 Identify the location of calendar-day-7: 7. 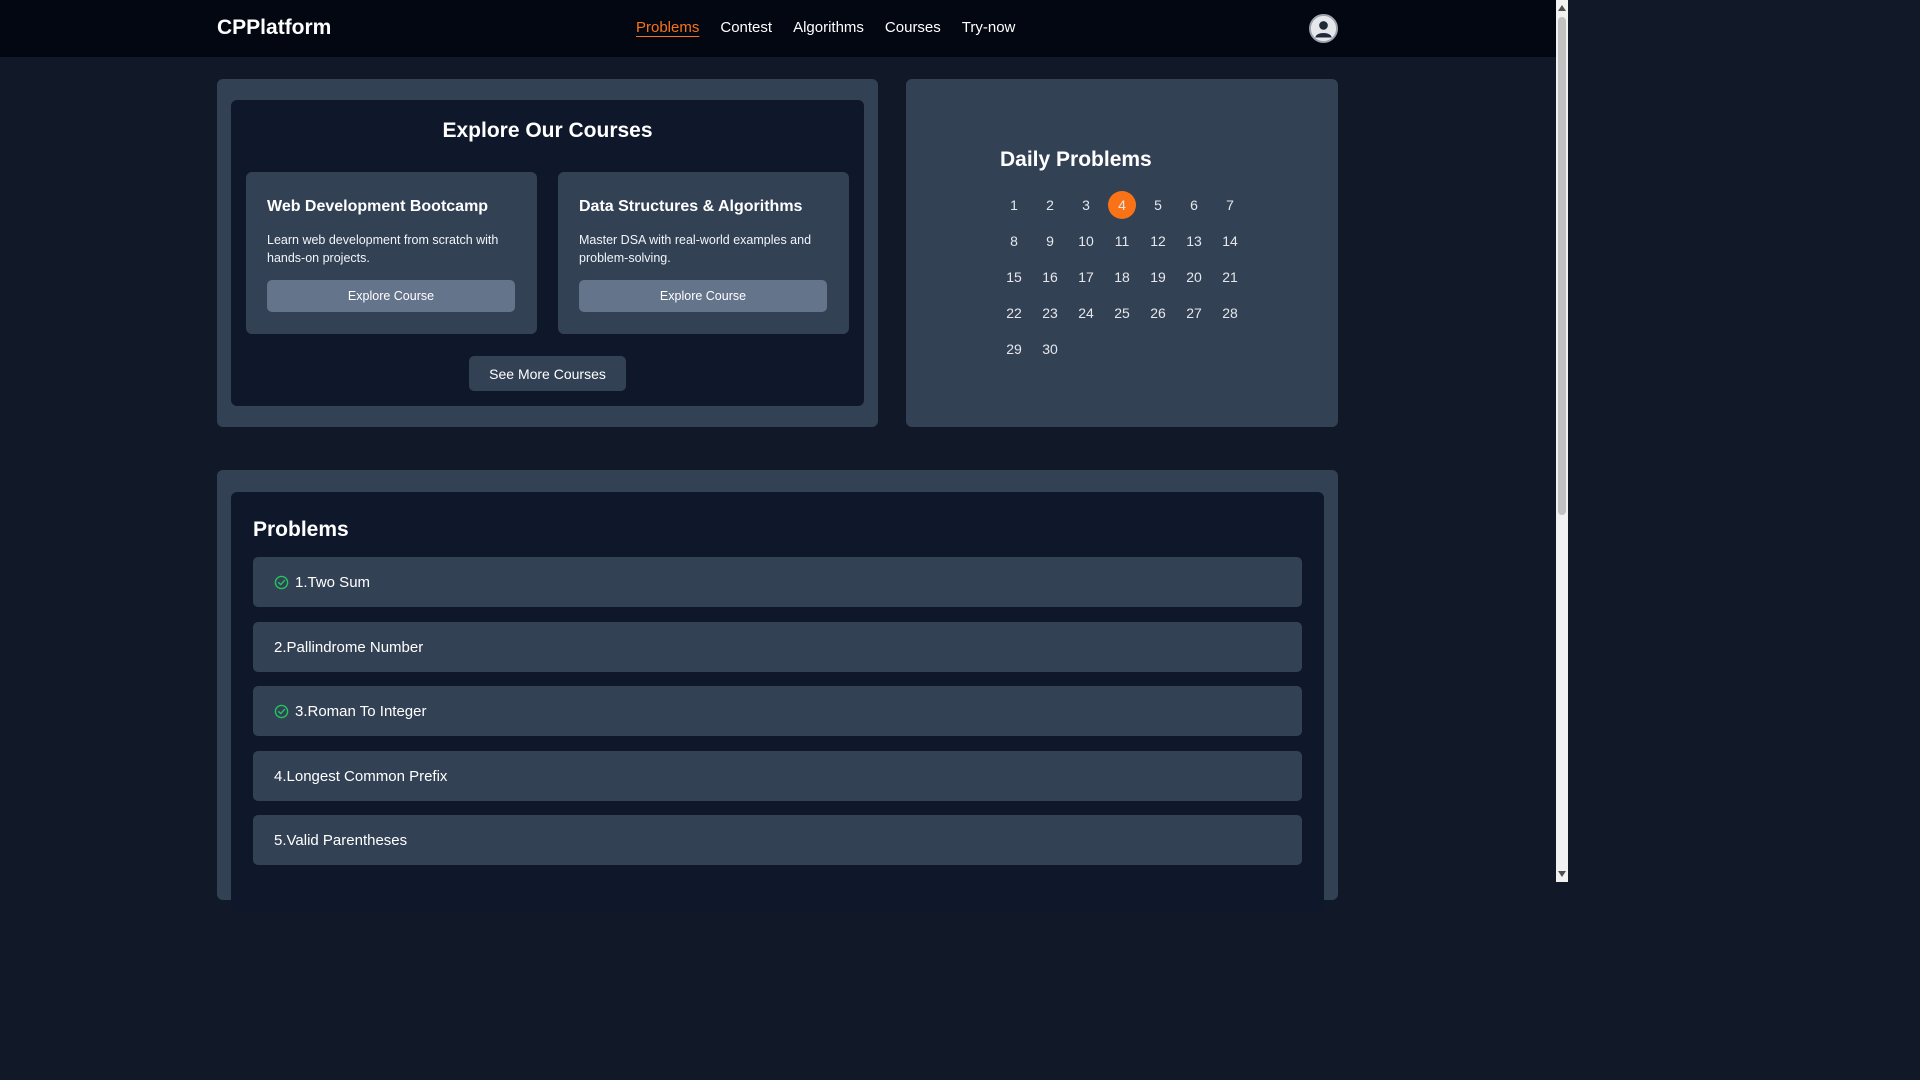
(1230, 205).